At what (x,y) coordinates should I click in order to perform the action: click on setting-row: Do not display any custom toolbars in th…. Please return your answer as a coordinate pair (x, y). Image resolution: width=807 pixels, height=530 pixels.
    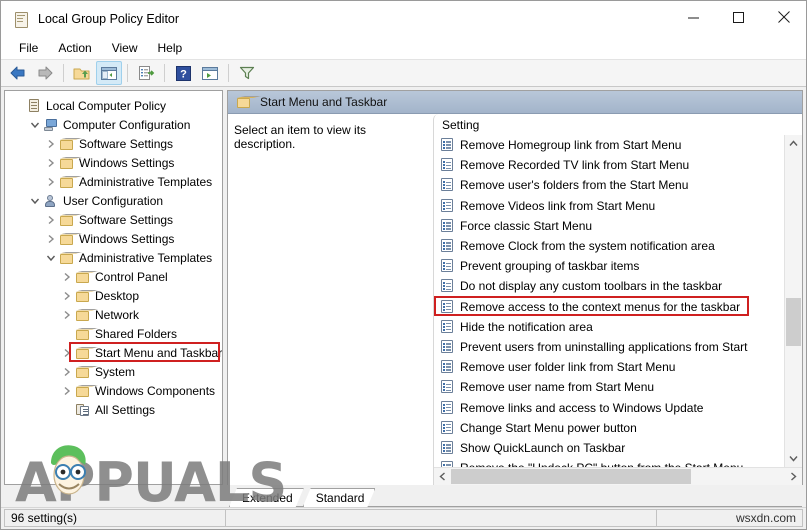
    Looking at the image, I should click on (609, 286).